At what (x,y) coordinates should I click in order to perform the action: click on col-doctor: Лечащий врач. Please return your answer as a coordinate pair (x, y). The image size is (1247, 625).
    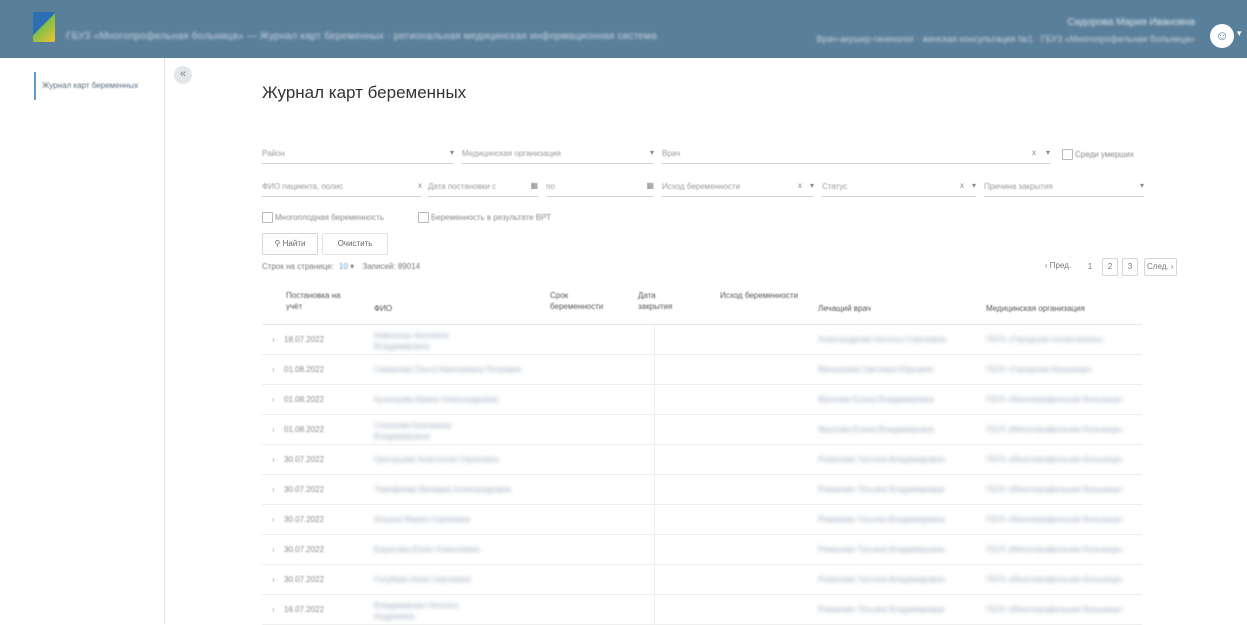
    Looking at the image, I should click on (844, 308).